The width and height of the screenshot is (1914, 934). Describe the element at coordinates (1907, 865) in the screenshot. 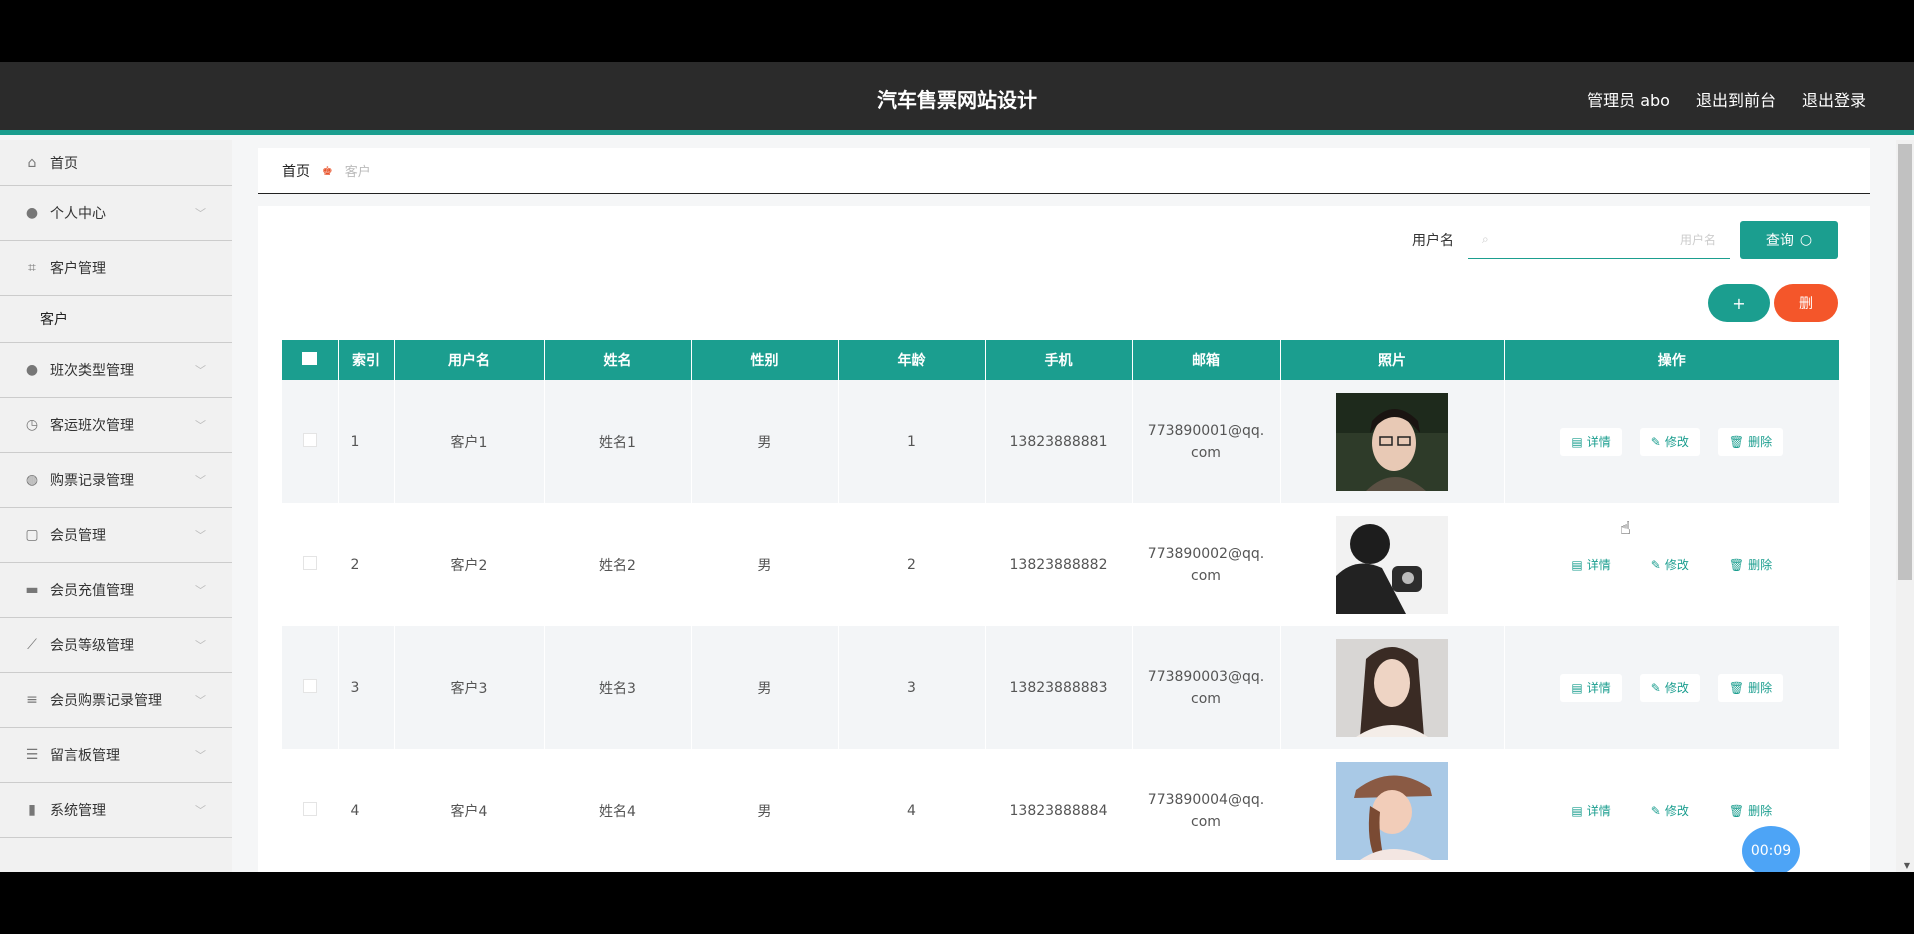

I see `scroll-down-arrow-icon: ▼` at that location.